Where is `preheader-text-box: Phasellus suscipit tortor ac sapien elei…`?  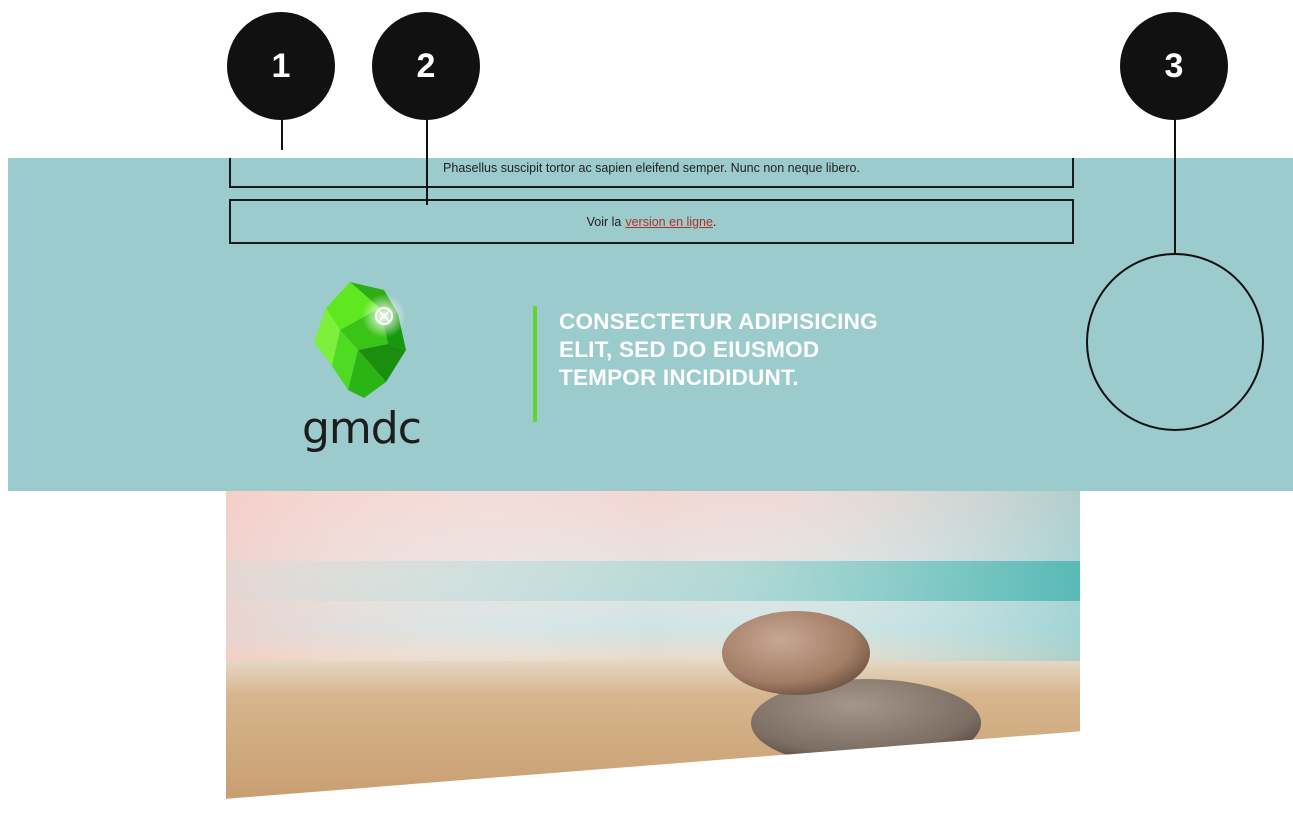
preheader-text-box: Phasellus suscipit tortor ac sapien elei… is located at coordinates (651, 173).